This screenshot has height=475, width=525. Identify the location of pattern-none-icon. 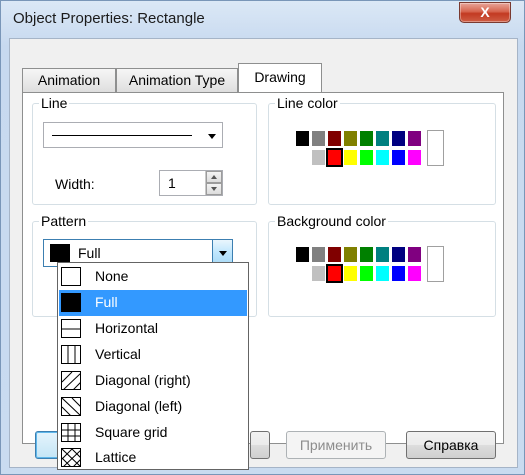
(71, 276).